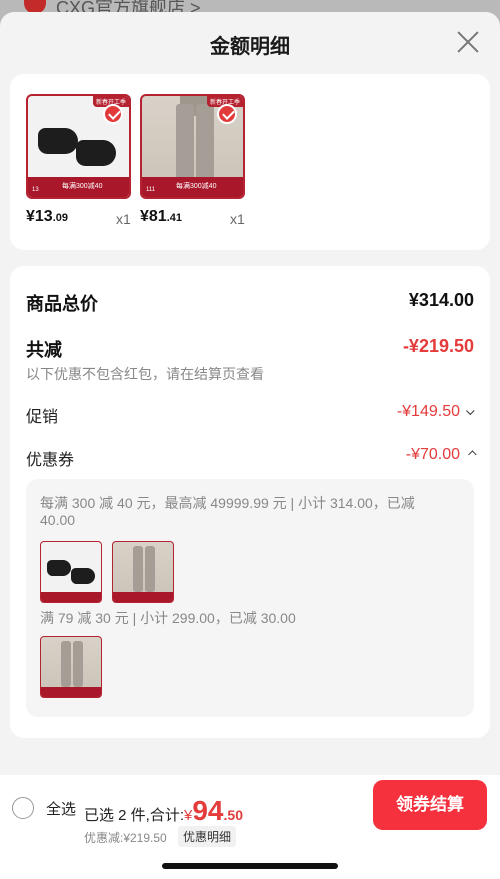 This screenshot has height=879, width=500. I want to click on product-item-trousers: 新春开工季 111 每满300减40 ¥81.41 x1, so click(199, 160).